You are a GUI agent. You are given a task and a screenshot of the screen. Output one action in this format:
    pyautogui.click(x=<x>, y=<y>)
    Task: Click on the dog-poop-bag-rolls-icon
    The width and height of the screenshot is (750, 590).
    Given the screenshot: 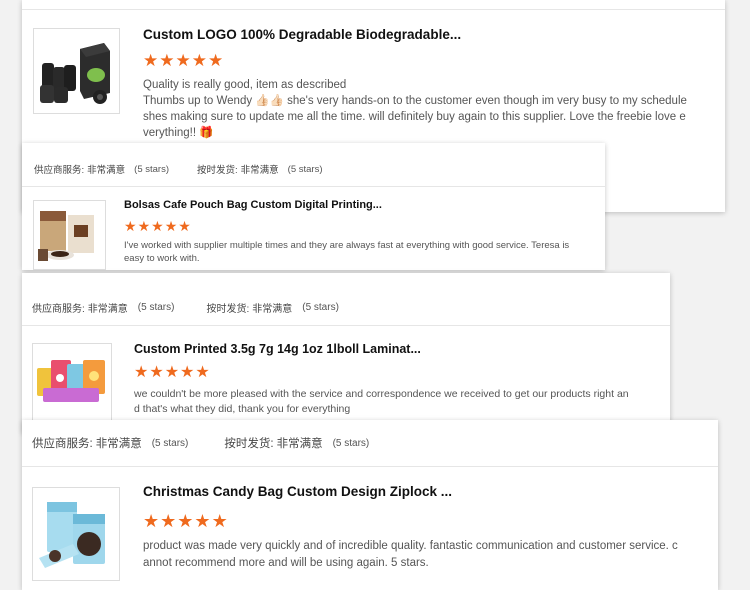 What is the action you would take?
    pyautogui.click(x=75, y=73)
    